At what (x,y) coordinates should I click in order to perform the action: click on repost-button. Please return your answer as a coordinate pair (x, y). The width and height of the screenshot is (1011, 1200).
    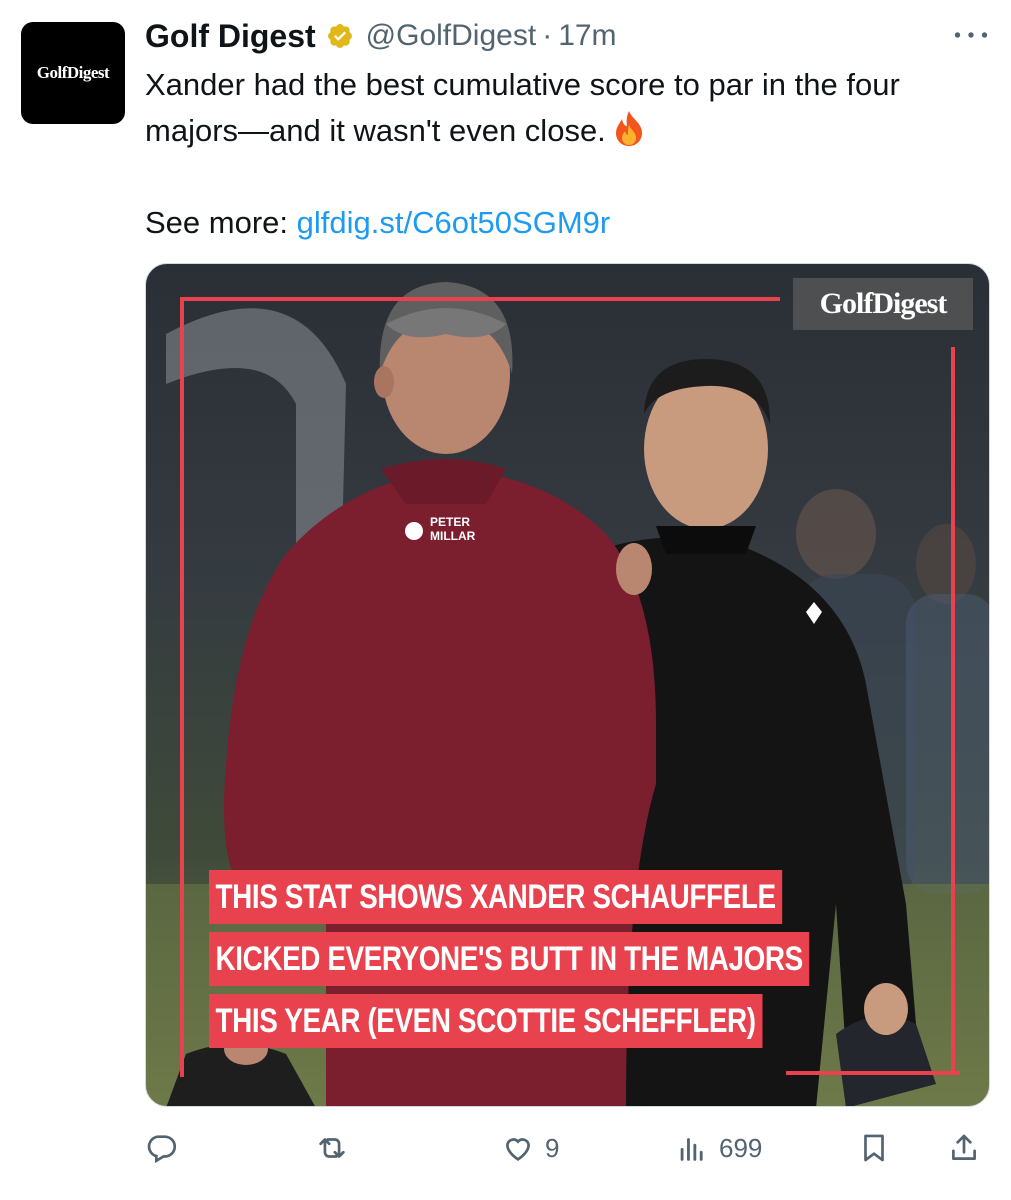
    Looking at the image, I should click on (332, 1148).